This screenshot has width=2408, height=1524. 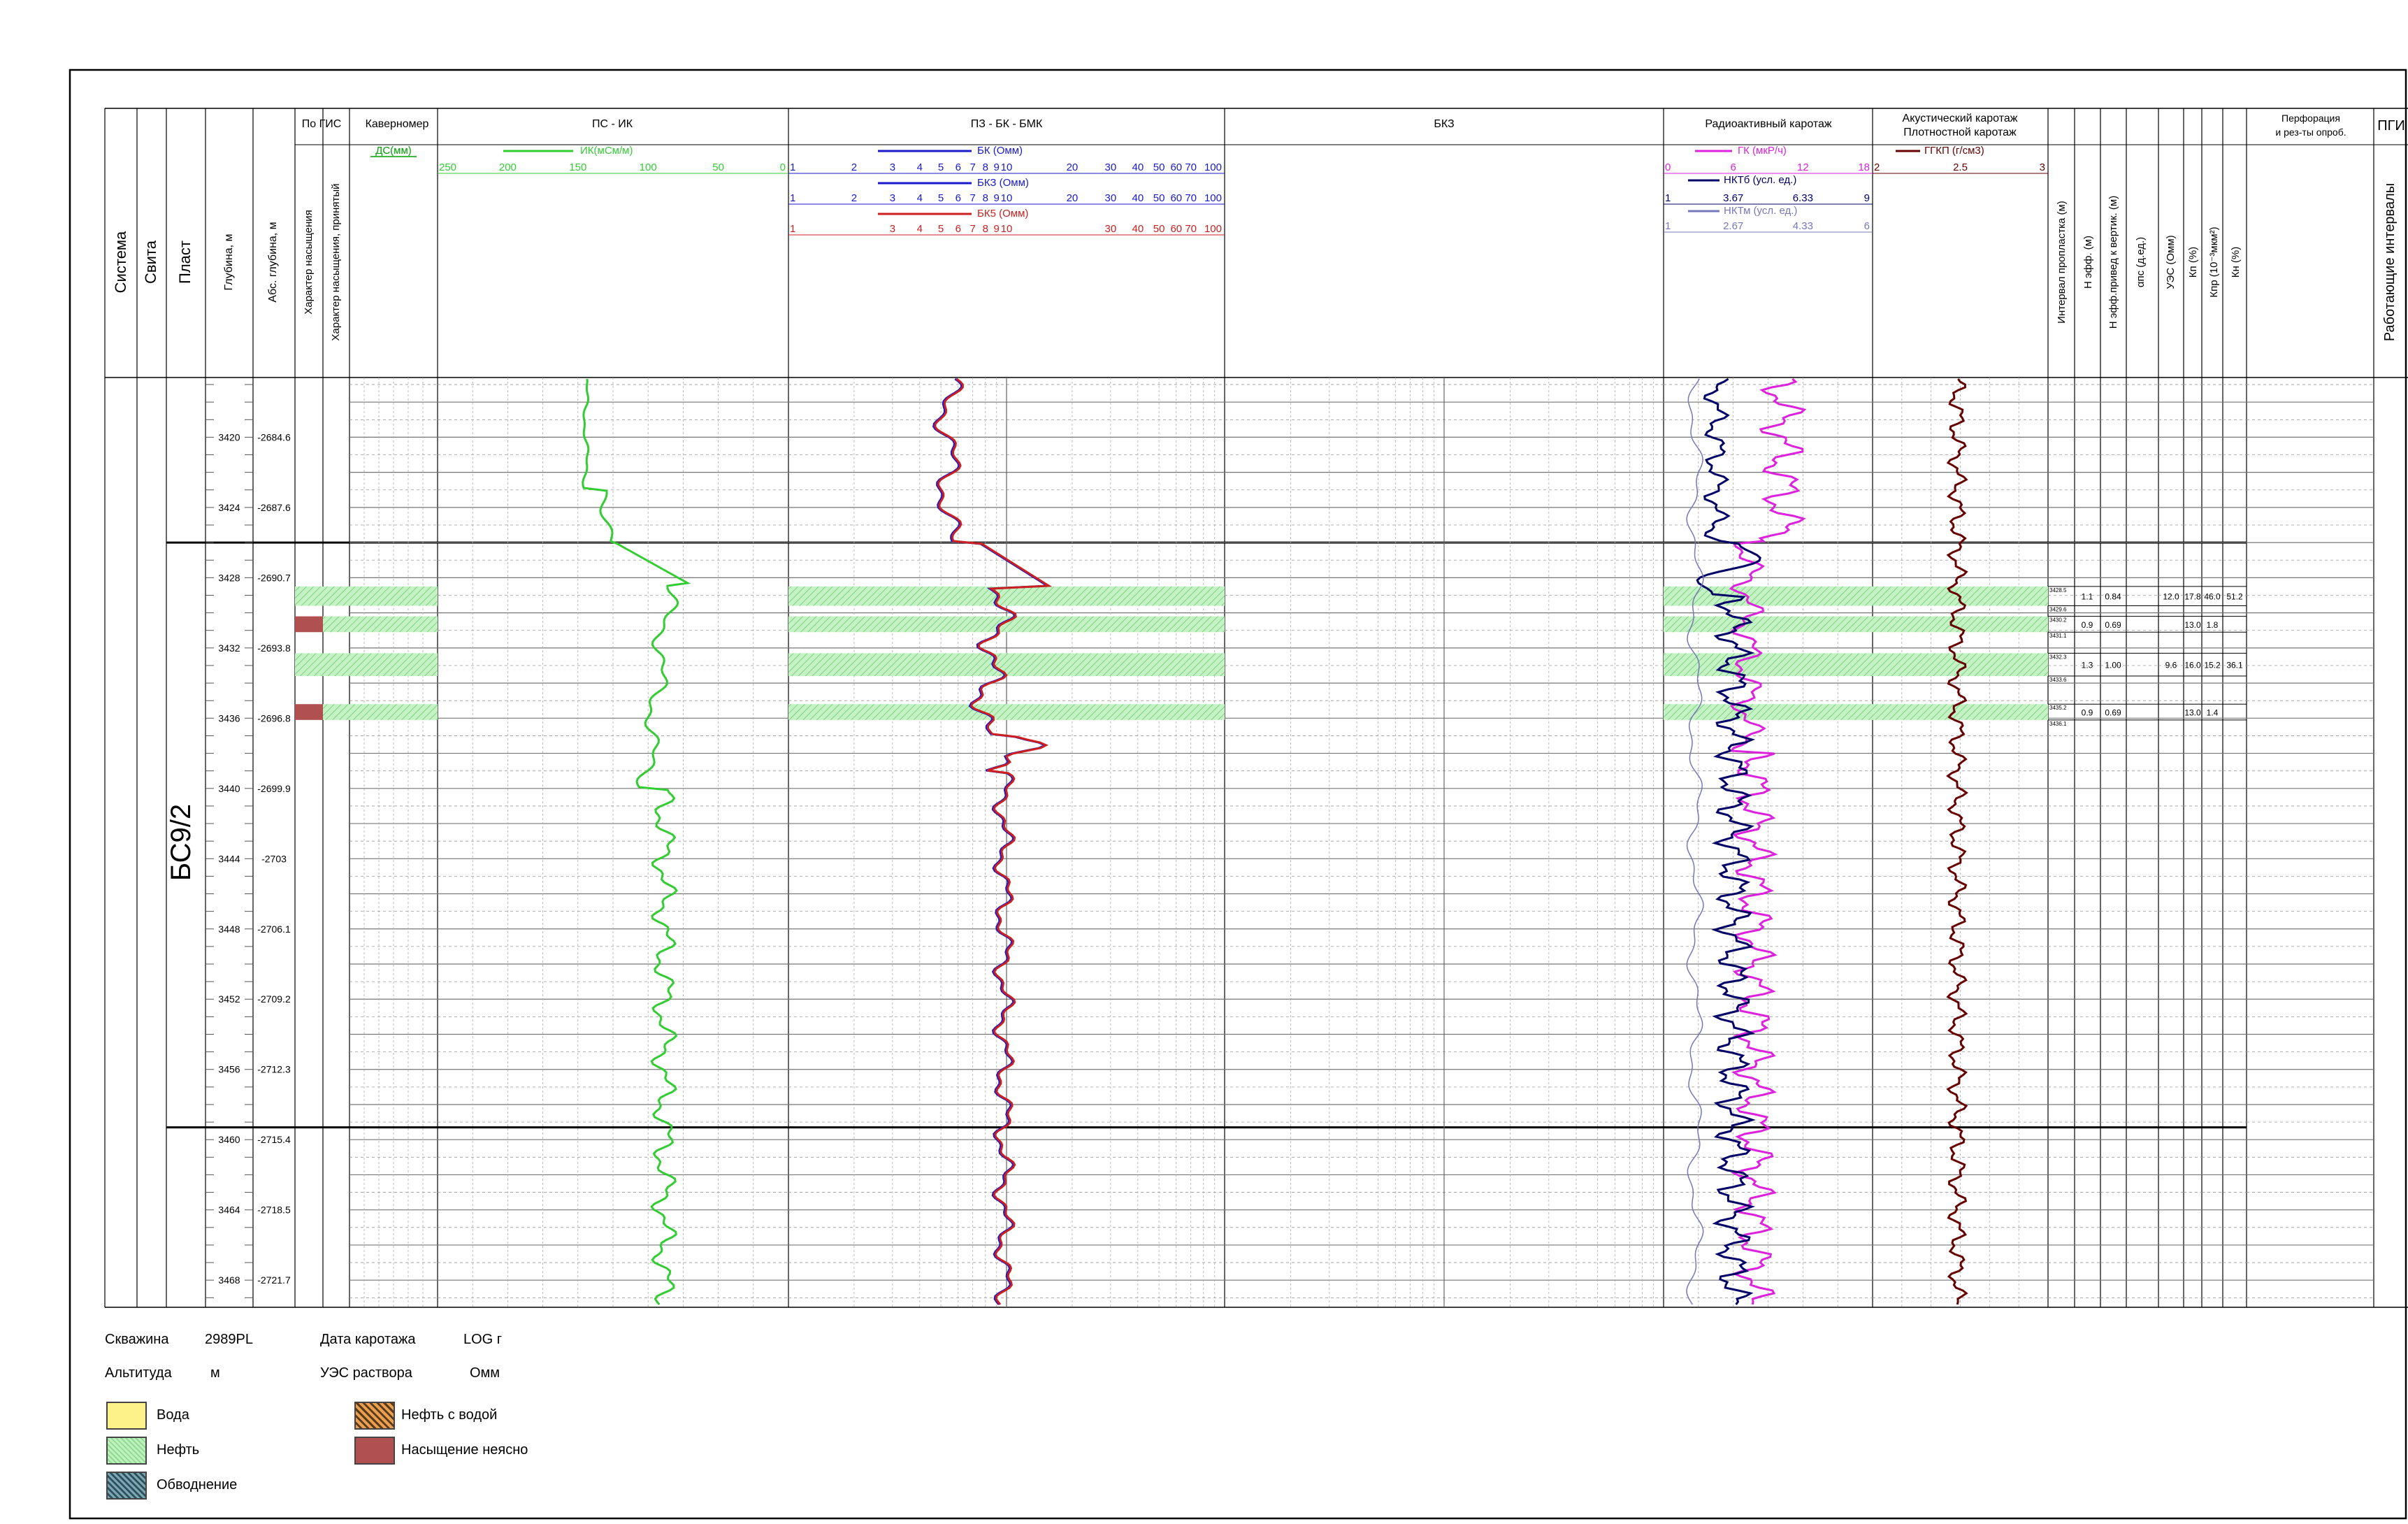 I want to click on abs-depth-label: -2696.8, so click(x=274, y=718).